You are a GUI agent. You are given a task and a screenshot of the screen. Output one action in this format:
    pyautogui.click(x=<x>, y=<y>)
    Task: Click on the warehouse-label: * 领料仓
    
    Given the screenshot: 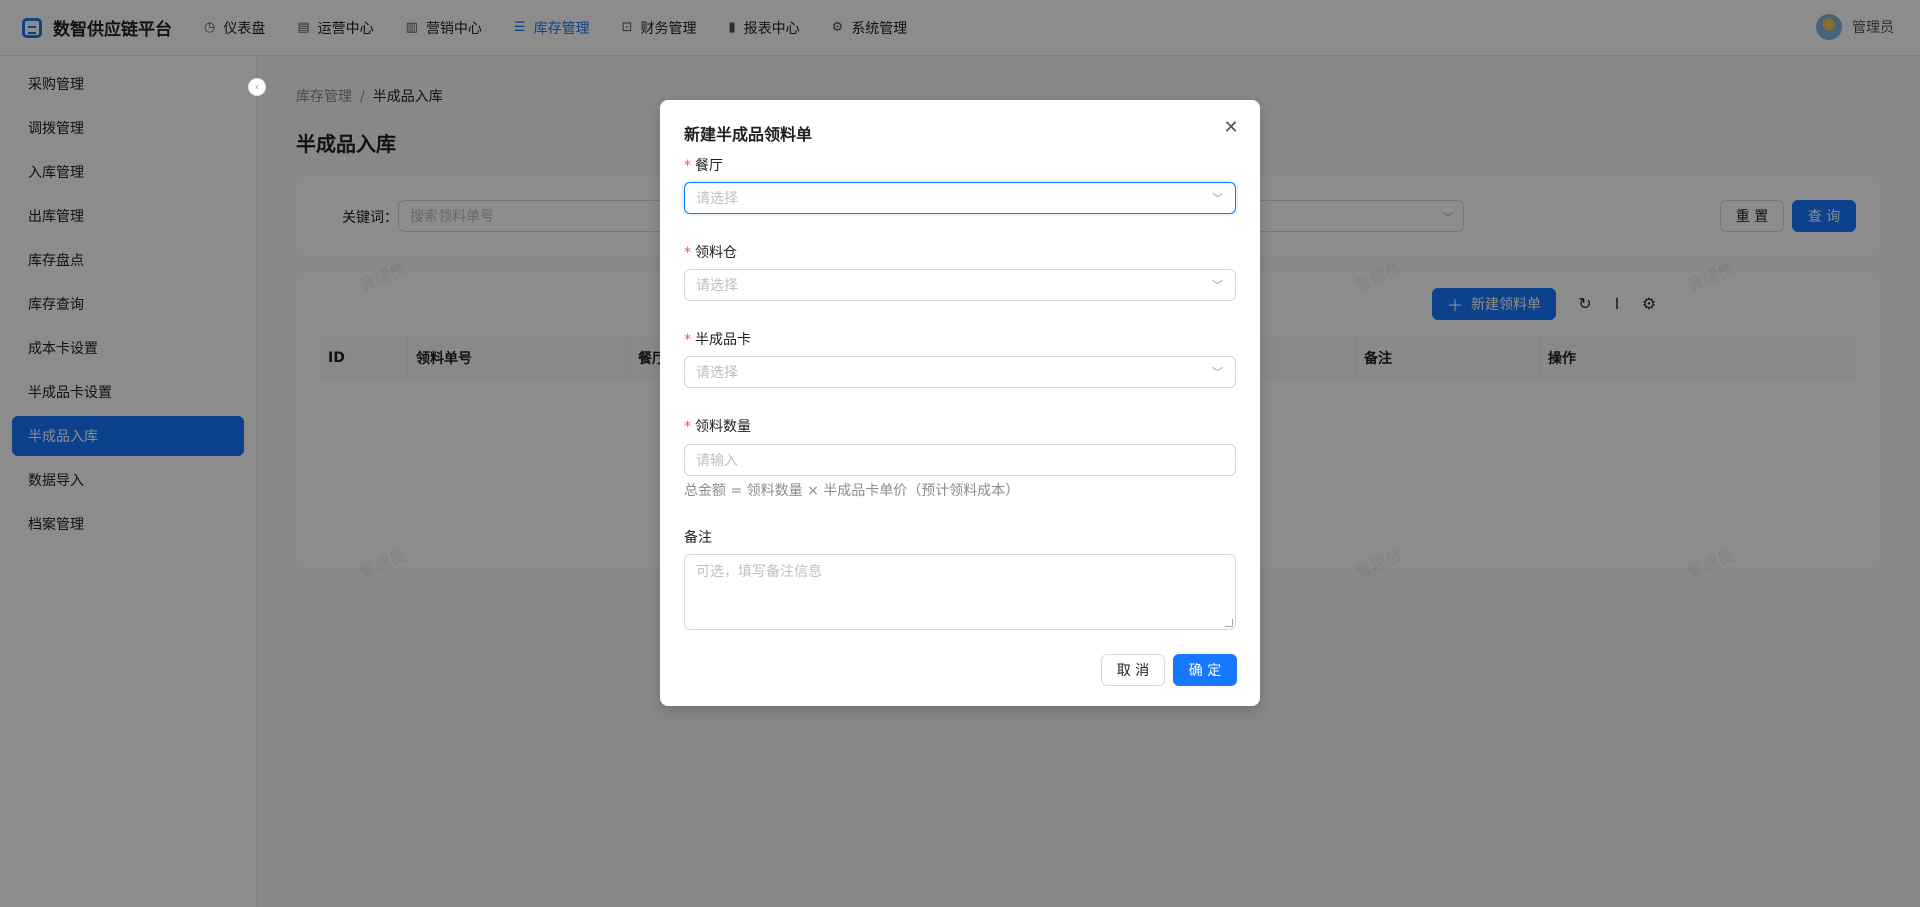 What is the action you would take?
    pyautogui.click(x=710, y=252)
    